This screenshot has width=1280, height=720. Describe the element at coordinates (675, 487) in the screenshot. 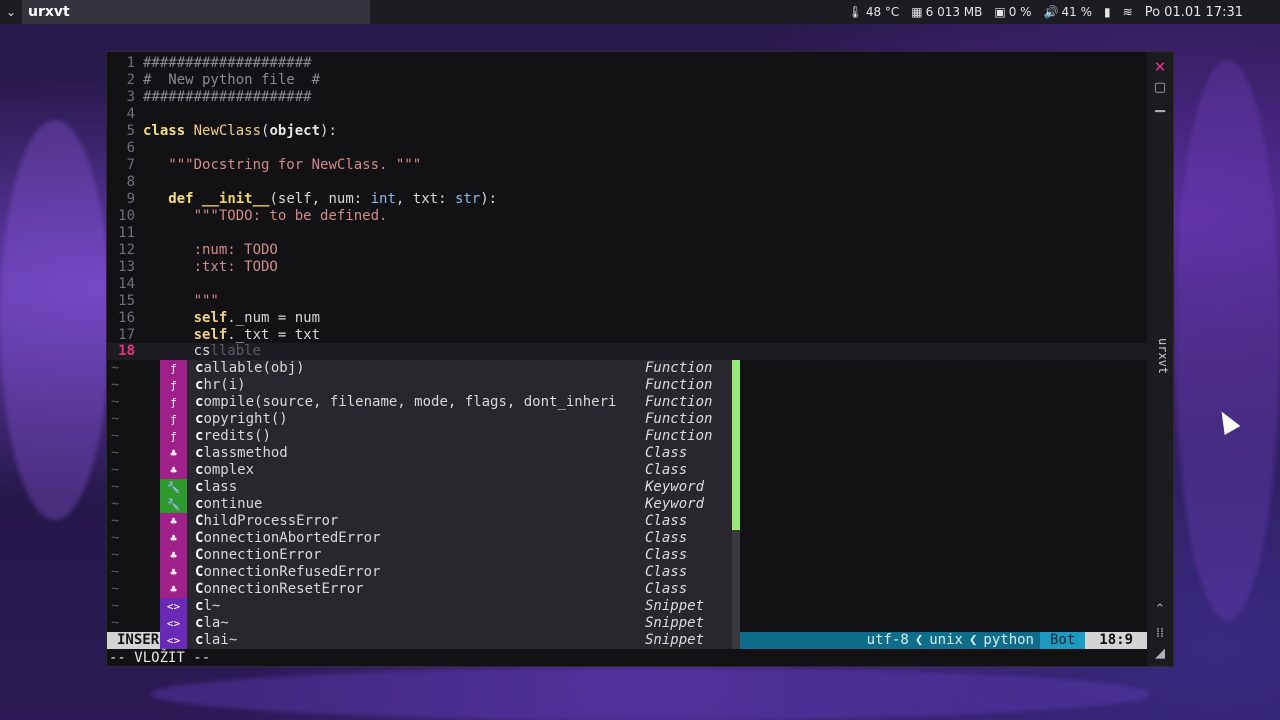

I see `completion-kind: Keyword` at that location.